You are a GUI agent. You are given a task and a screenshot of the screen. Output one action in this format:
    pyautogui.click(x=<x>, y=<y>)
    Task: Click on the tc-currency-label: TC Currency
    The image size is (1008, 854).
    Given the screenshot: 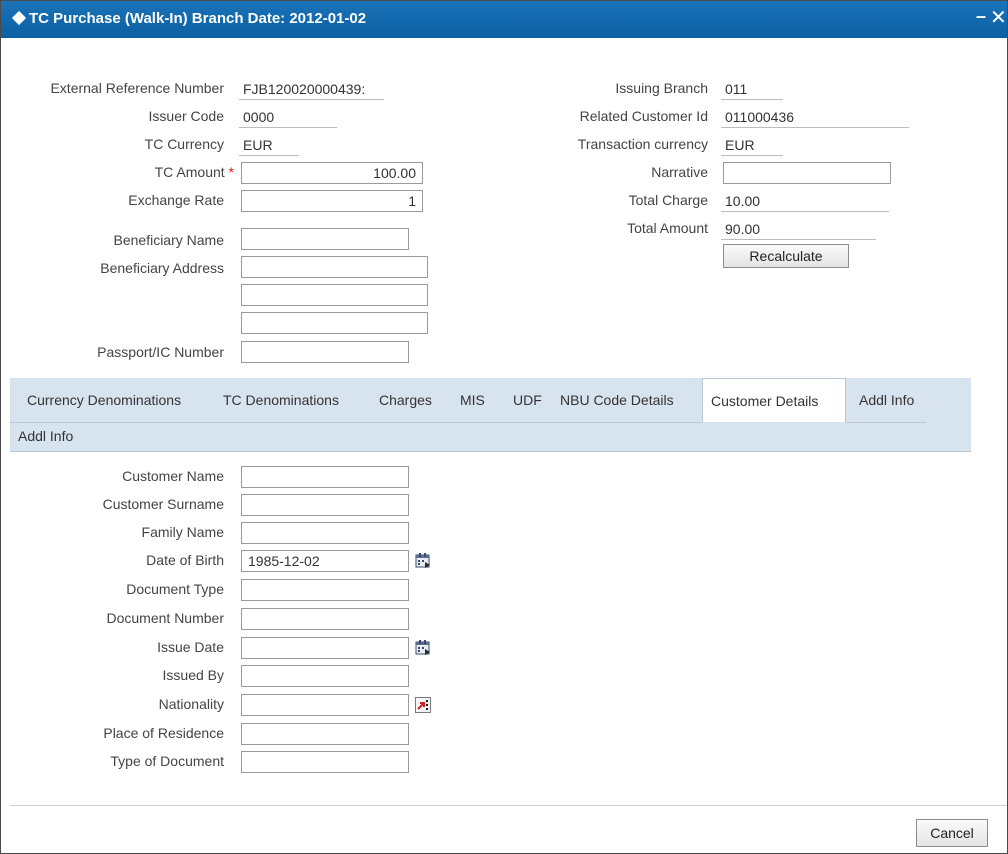 What is the action you would take?
    pyautogui.click(x=184, y=144)
    